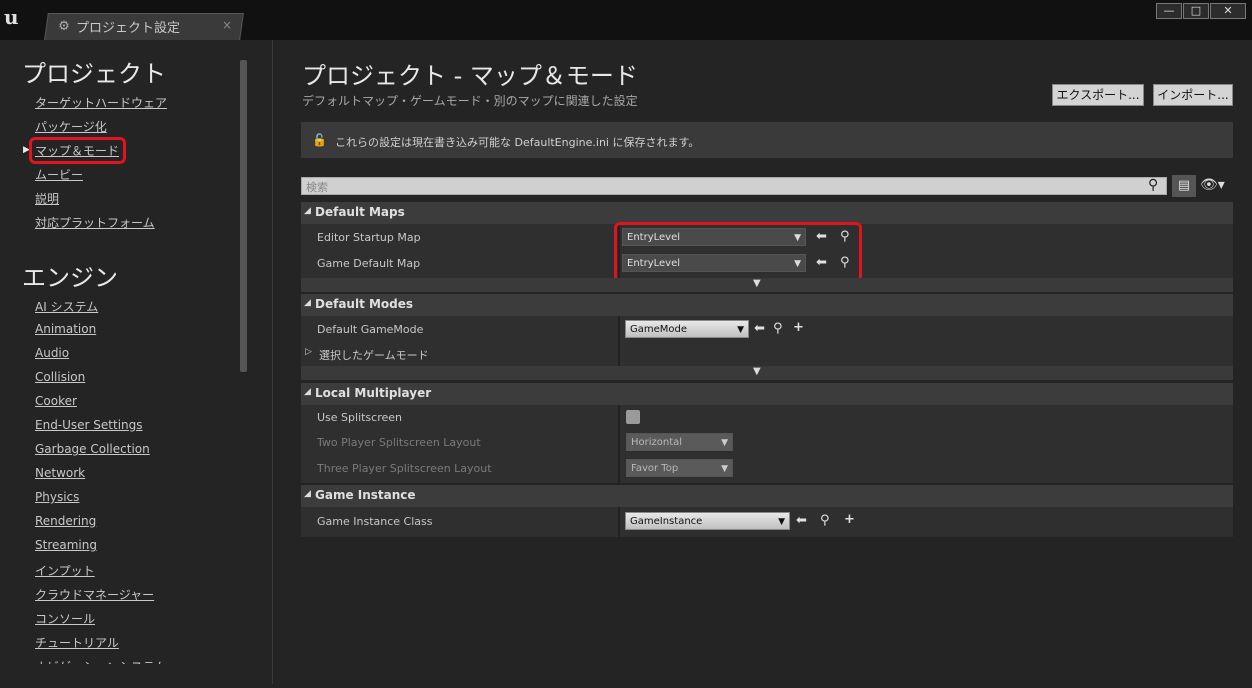 Image resolution: width=1252 pixels, height=688 pixels. What do you see at coordinates (767, 213) in the screenshot?
I see `section-default-maps: ◢ Default Maps` at bounding box center [767, 213].